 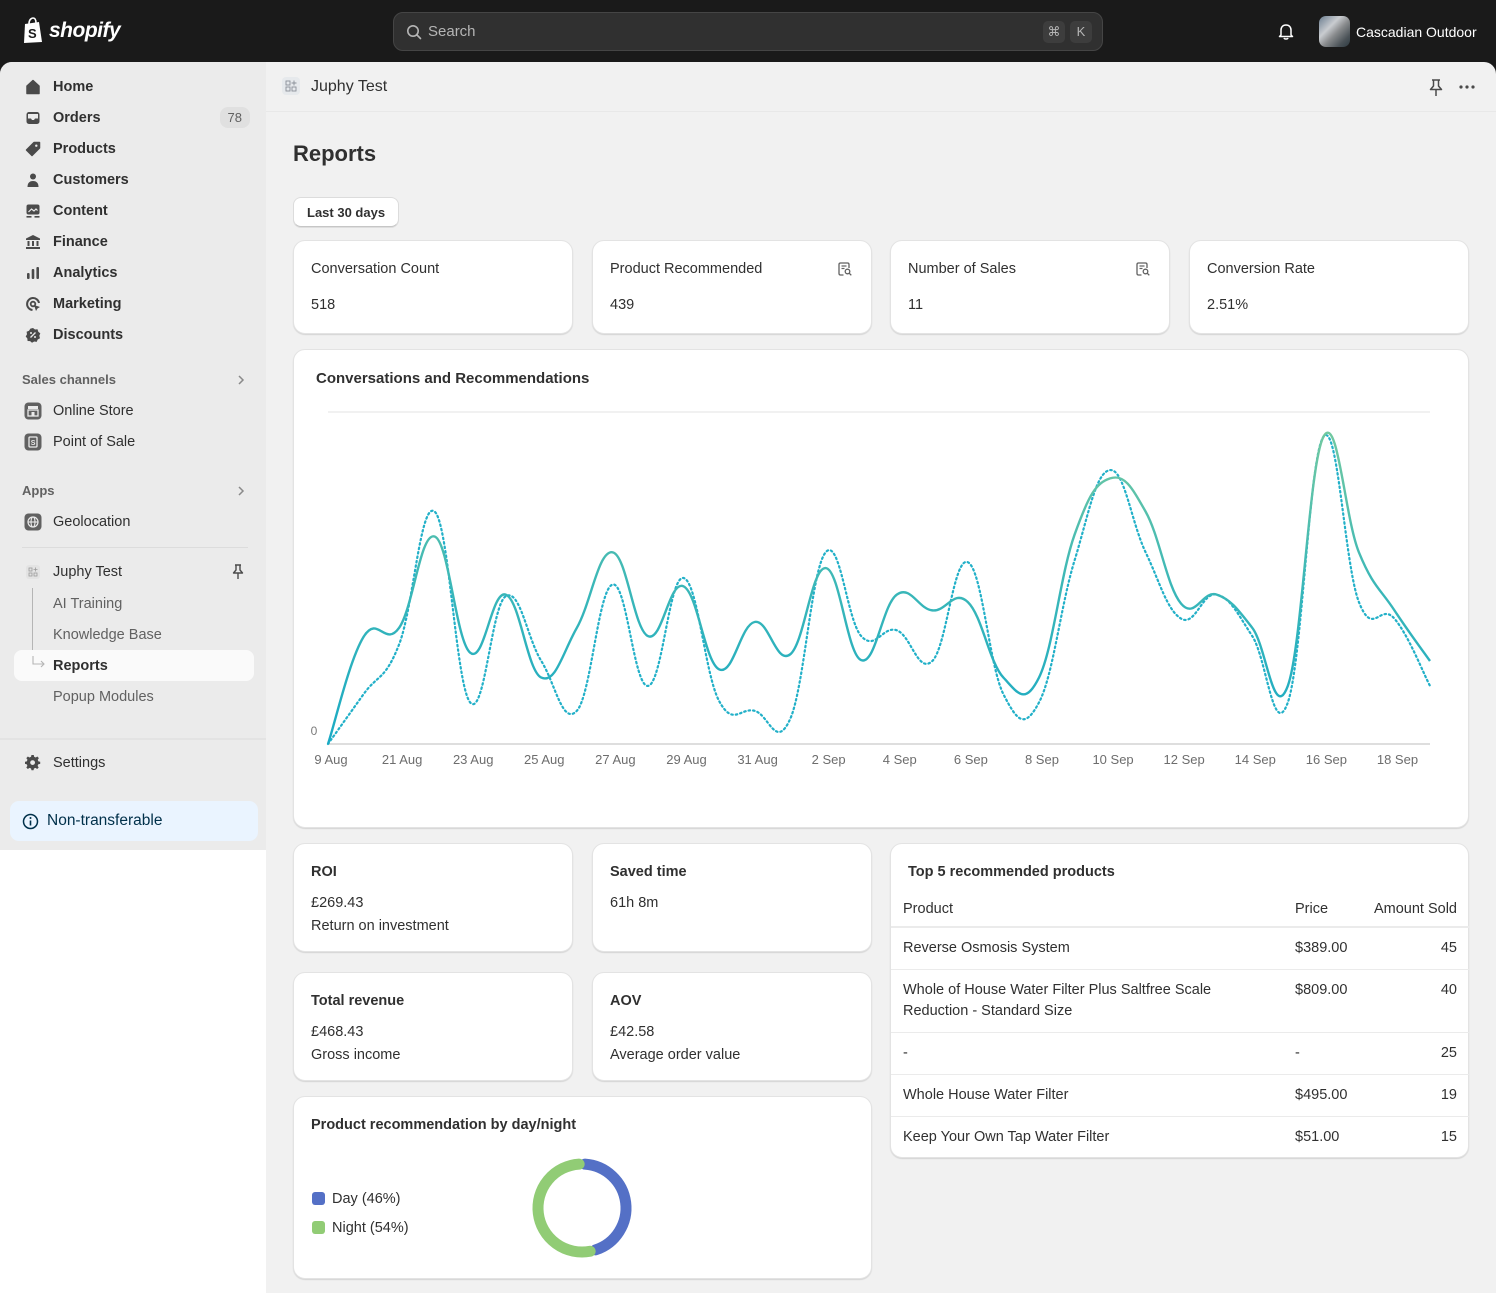 I want to click on more-options-icon, so click(x=1467, y=87).